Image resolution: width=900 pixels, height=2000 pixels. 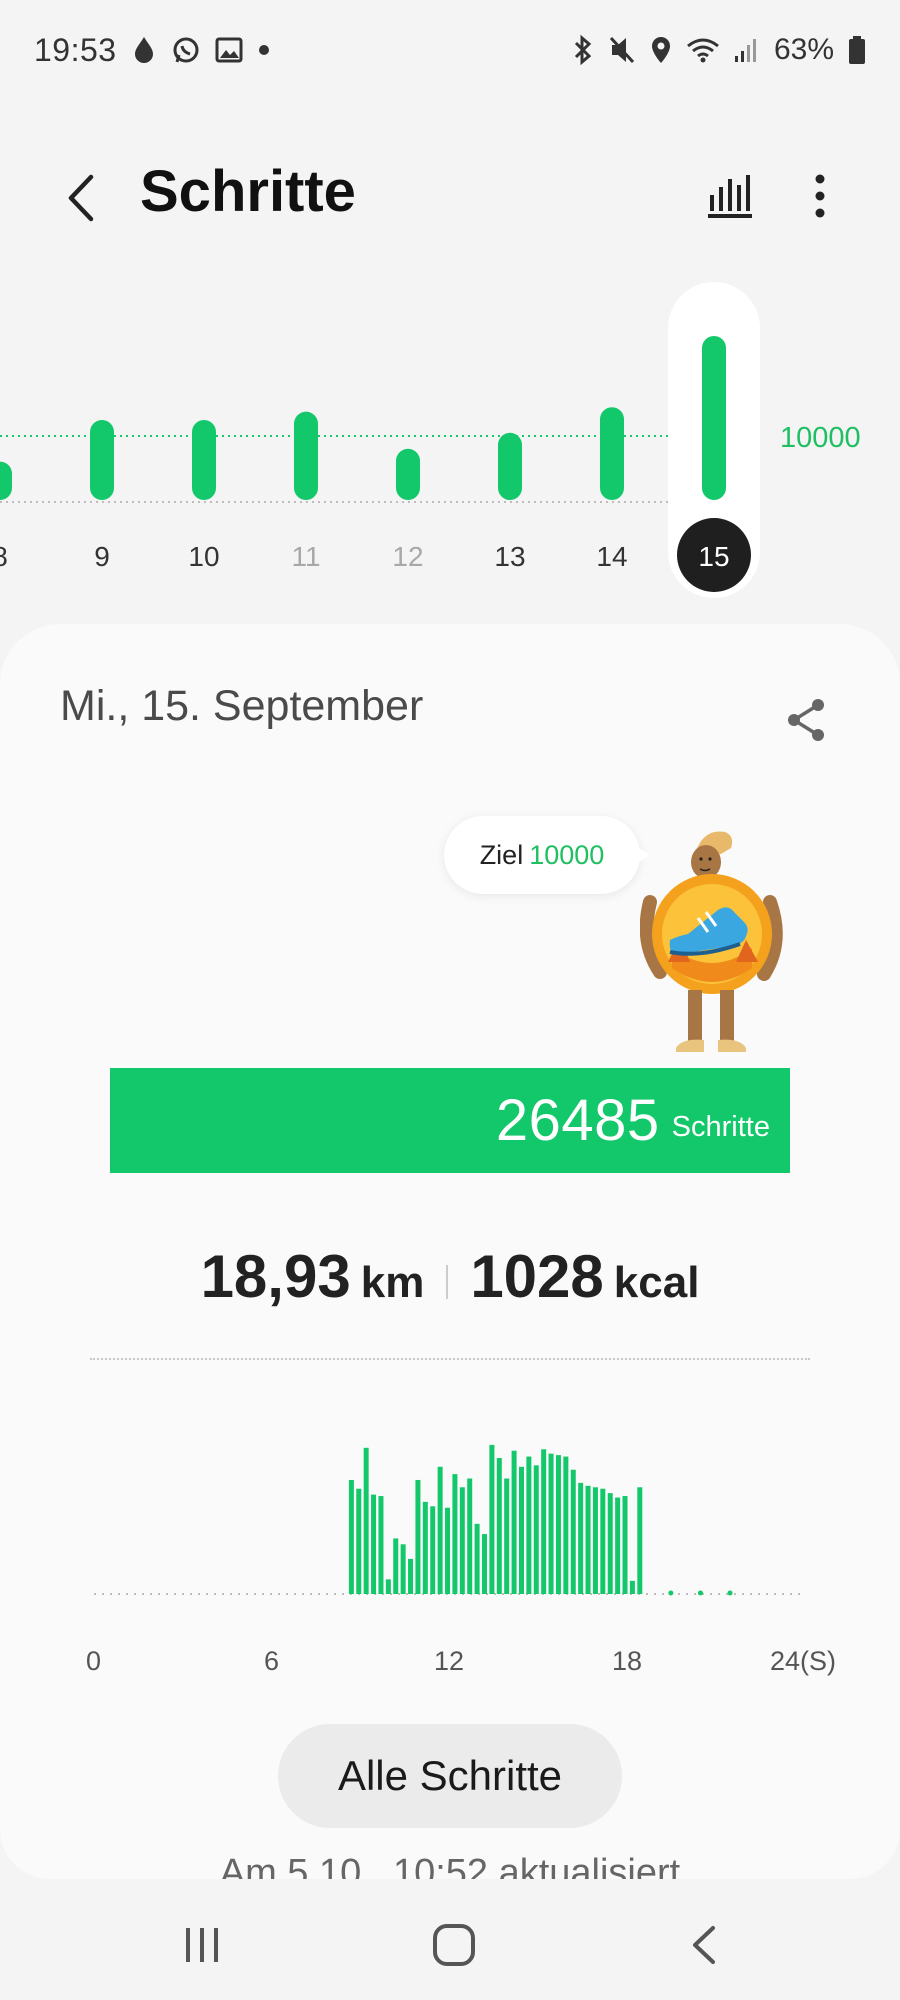 What do you see at coordinates (537, 1276) in the screenshot?
I see `calories-value: 1028` at bounding box center [537, 1276].